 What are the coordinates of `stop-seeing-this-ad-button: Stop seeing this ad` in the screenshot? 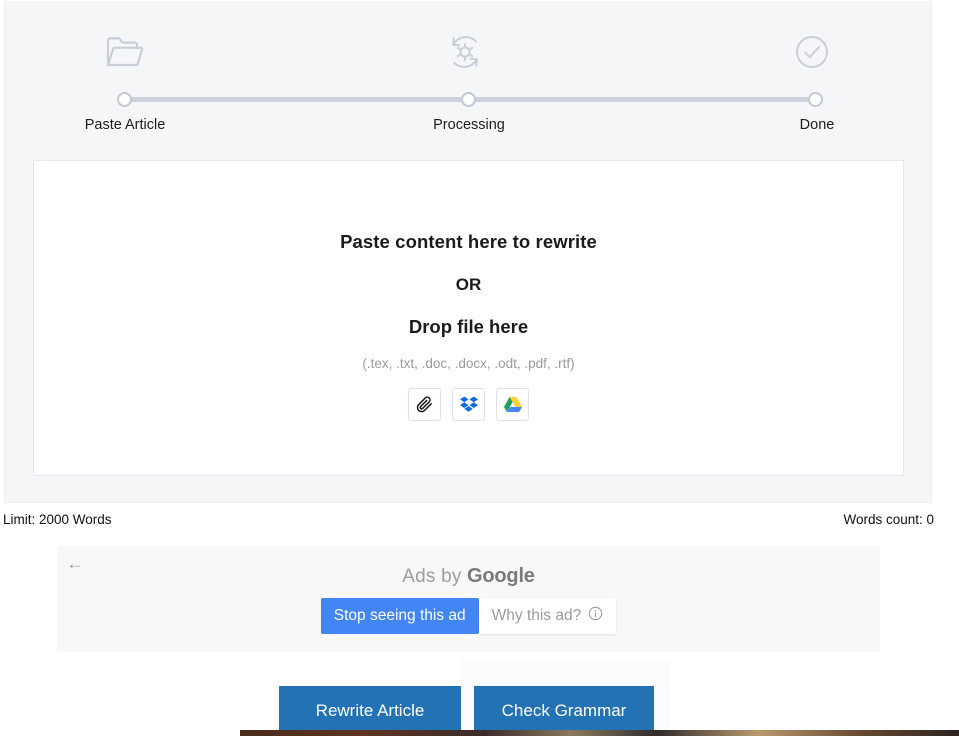 It's located at (399, 616).